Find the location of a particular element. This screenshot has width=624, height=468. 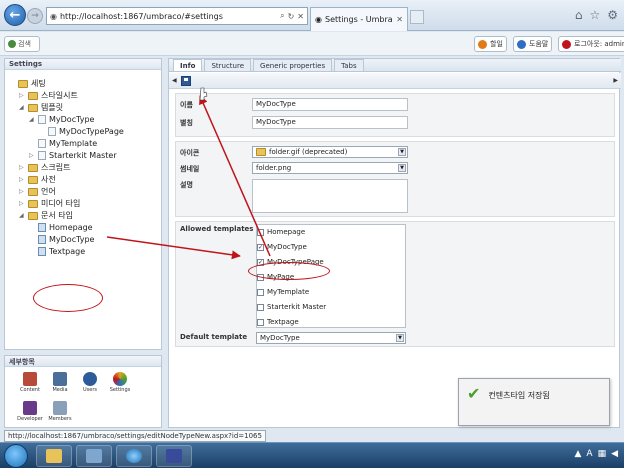

section-media: Media is located at coordinates (60, 382).